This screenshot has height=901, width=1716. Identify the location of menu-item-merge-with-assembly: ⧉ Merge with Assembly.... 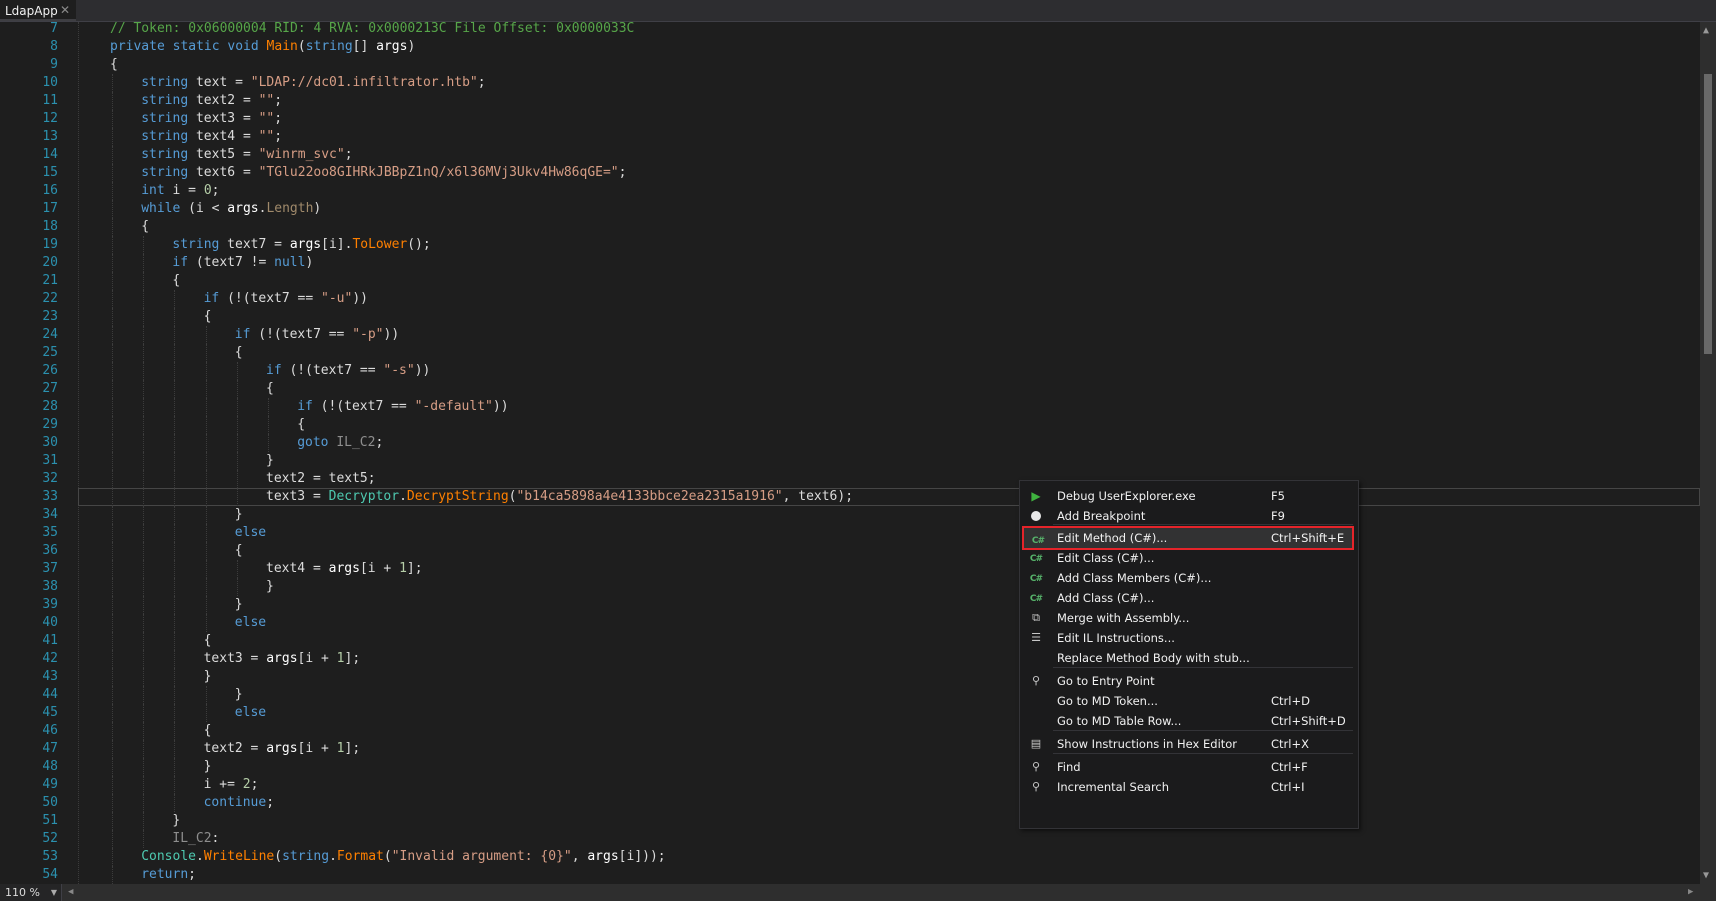
(1188, 618).